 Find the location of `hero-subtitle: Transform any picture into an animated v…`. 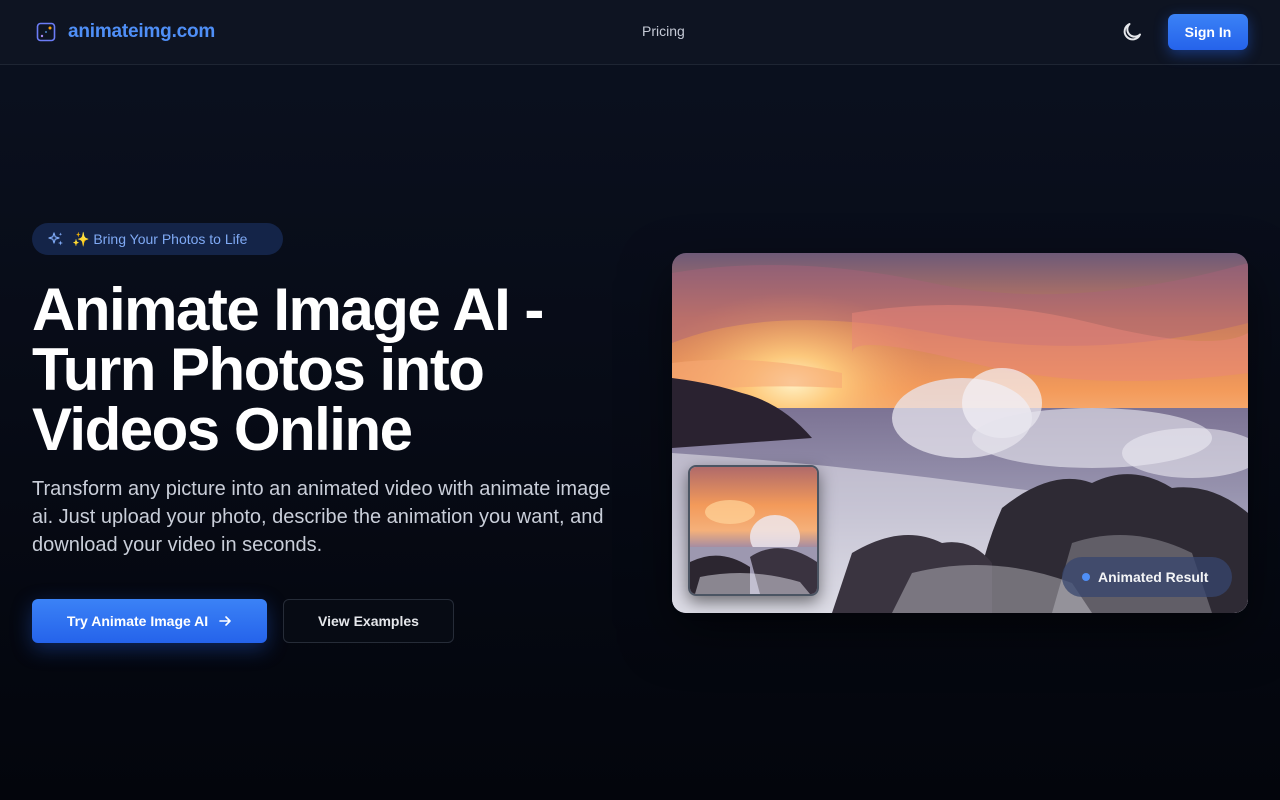

hero-subtitle: Transform any picture into an animated v… is located at coordinates (321, 517).